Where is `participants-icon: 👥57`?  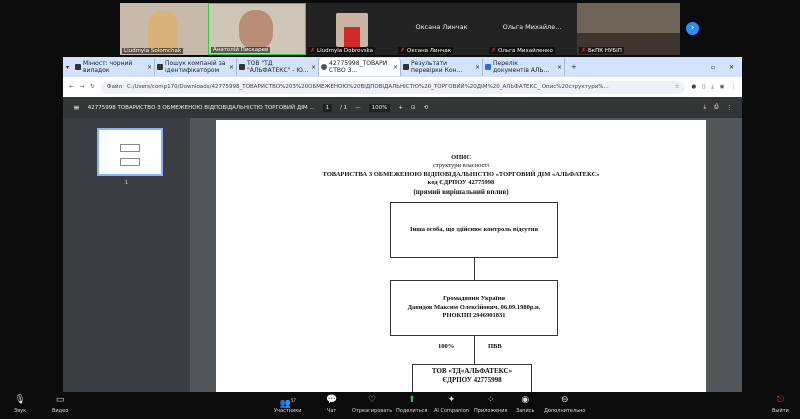
participants-icon: 👥57 is located at coordinates (287, 403).